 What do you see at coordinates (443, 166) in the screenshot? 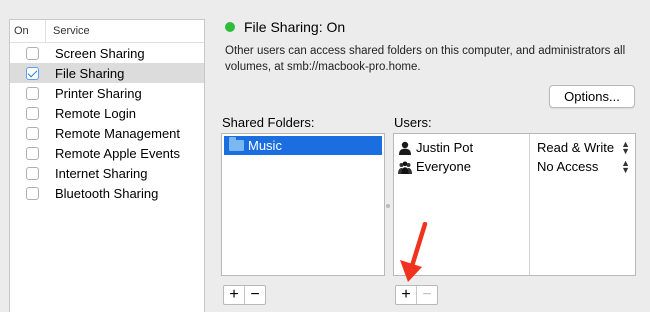
I see `user-name: Everyone` at bounding box center [443, 166].